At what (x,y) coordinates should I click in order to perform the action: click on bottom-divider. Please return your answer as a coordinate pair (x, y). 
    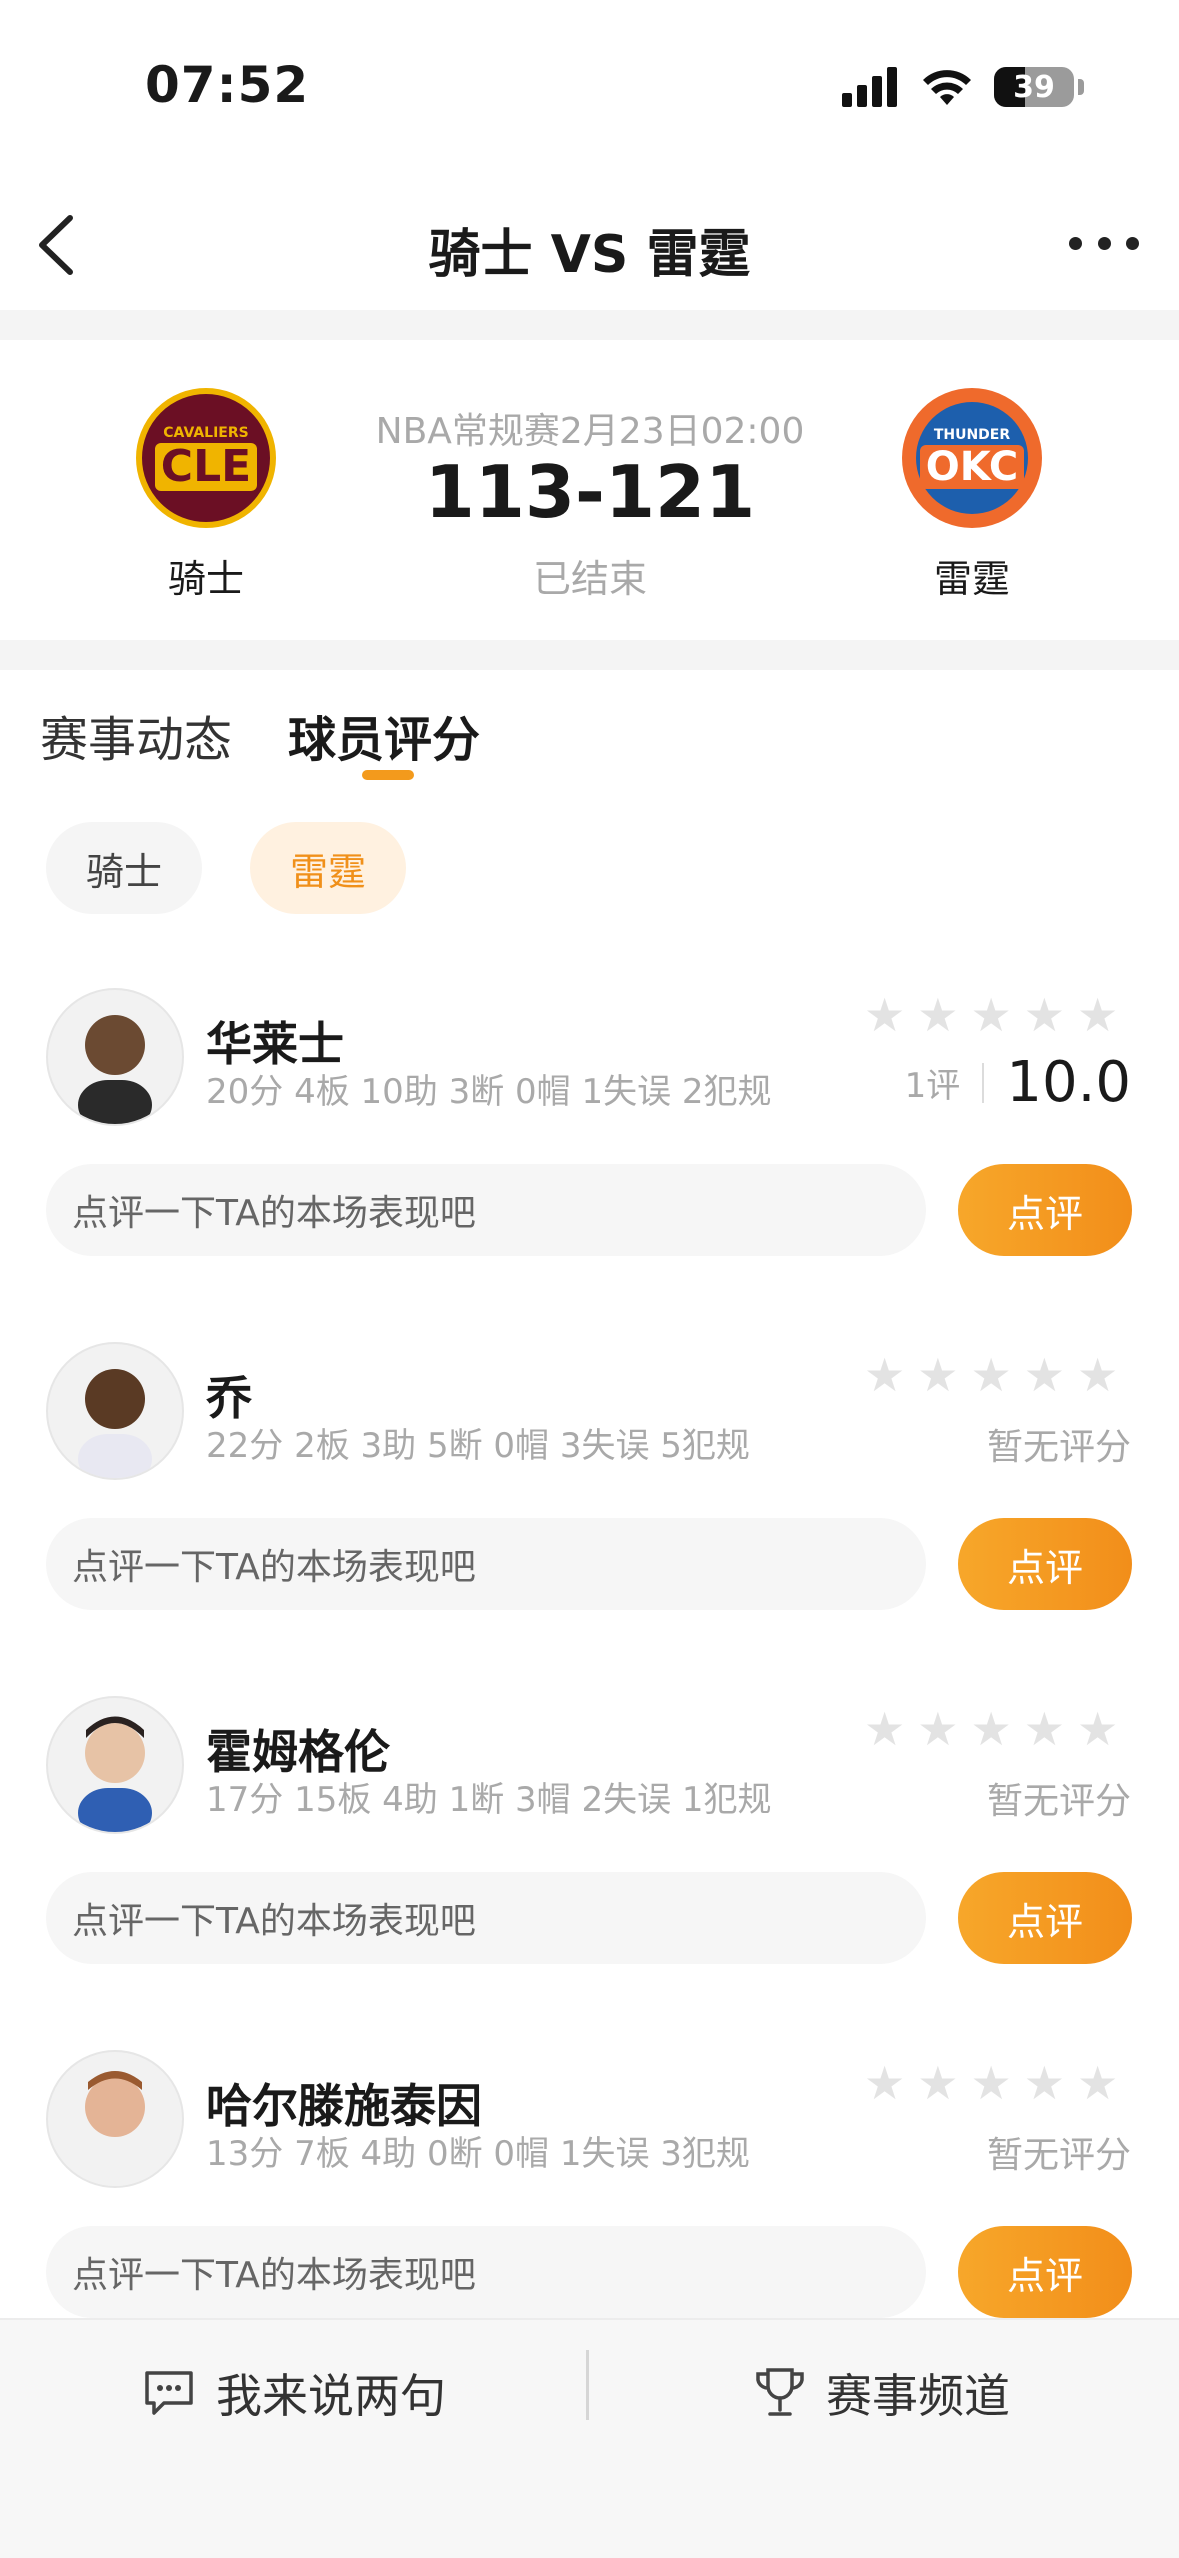
    Looking at the image, I should click on (587, 2385).